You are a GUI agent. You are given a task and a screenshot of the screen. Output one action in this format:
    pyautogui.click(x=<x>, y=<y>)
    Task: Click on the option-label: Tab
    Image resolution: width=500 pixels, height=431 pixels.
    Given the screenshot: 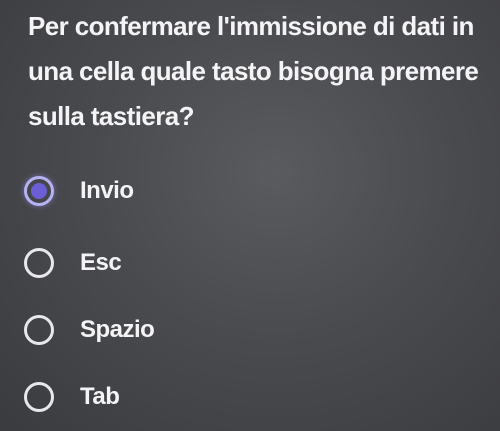 What is the action you would take?
    pyautogui.click(x=100, y=396)
    